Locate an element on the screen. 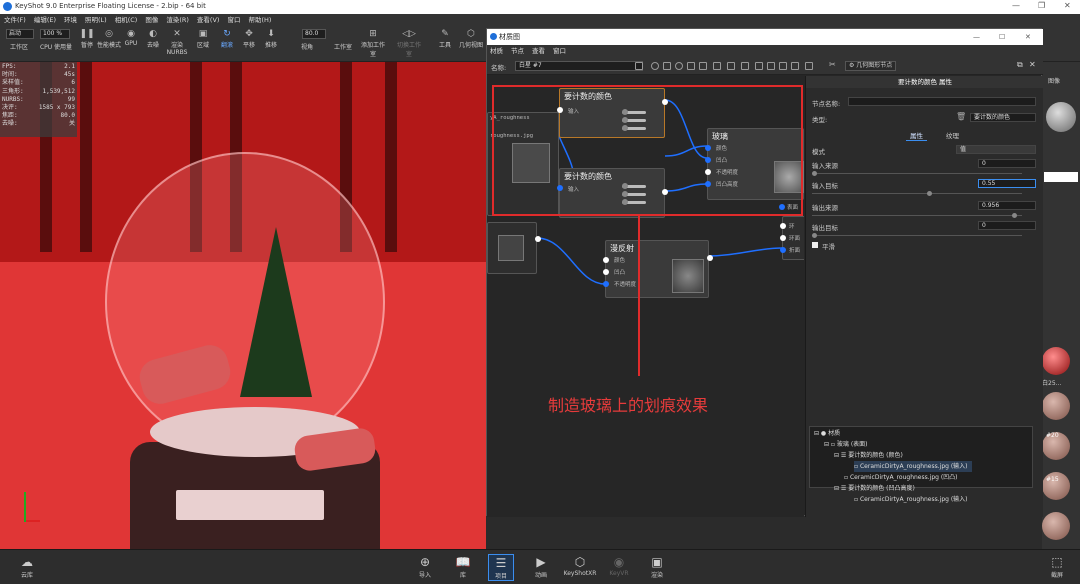  keyvr-button: ◉ KeyVR is located at coordinates (619, 565).